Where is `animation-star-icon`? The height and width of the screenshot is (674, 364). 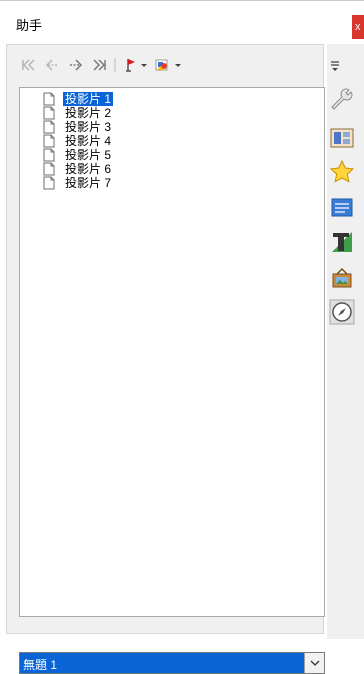 animation-star-icon is located at coordinates (346, 172).